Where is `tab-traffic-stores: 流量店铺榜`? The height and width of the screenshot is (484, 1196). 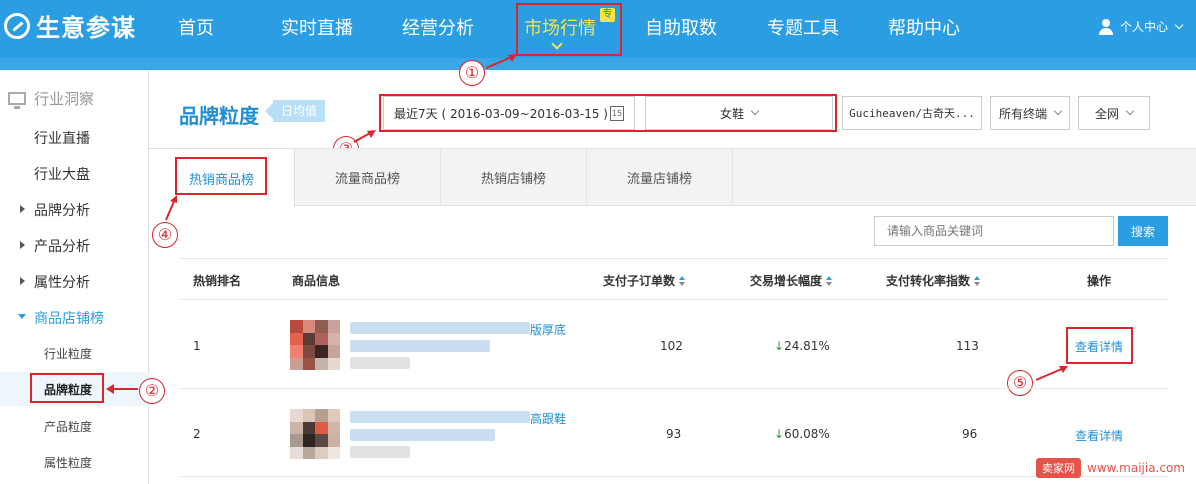 tab-traffic-stores: 流量店铺榜 is located at coordinates (660, 177).